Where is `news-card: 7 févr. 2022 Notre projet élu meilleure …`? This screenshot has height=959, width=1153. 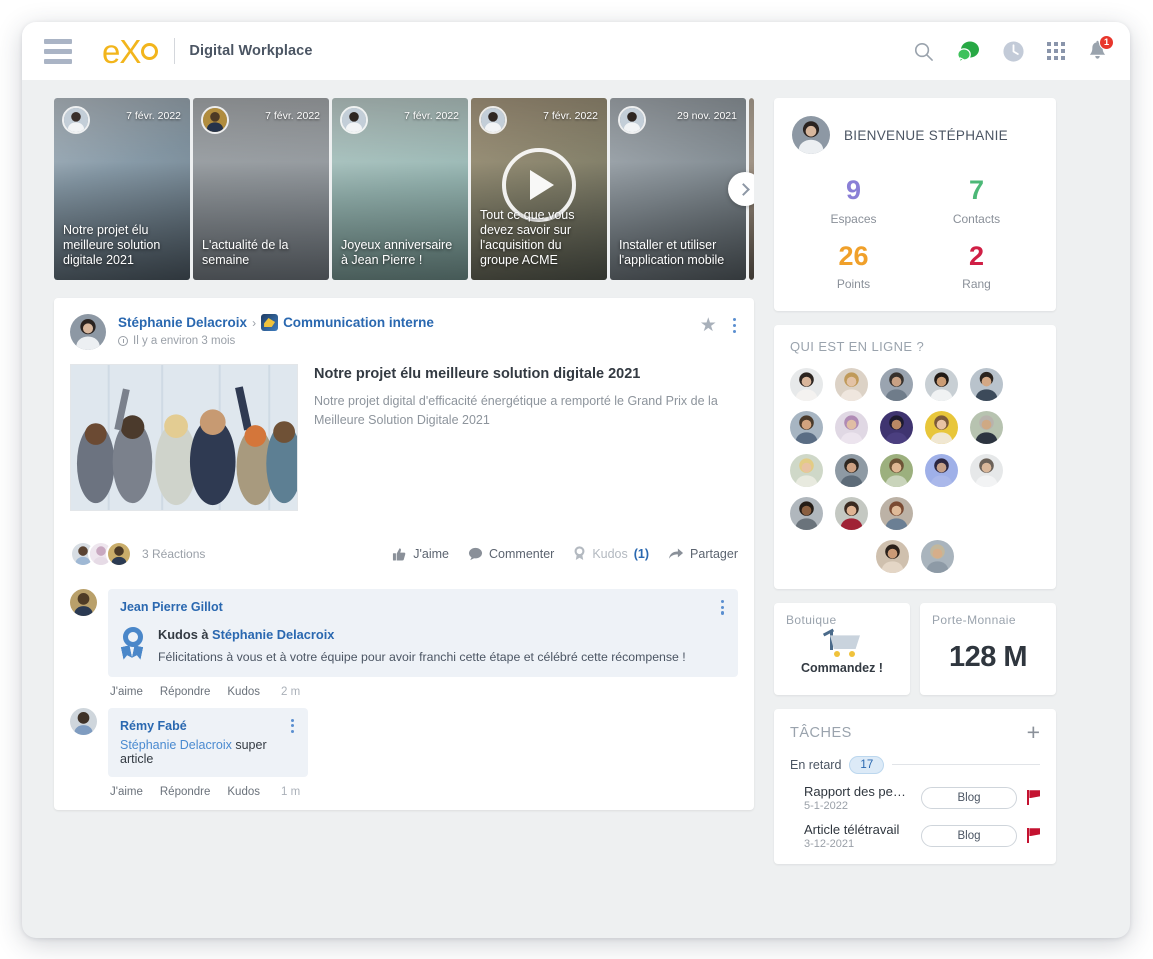
news-card: 7 févr. 2022 Notre projet élu meilleure … is located at coordinates (122, 189).